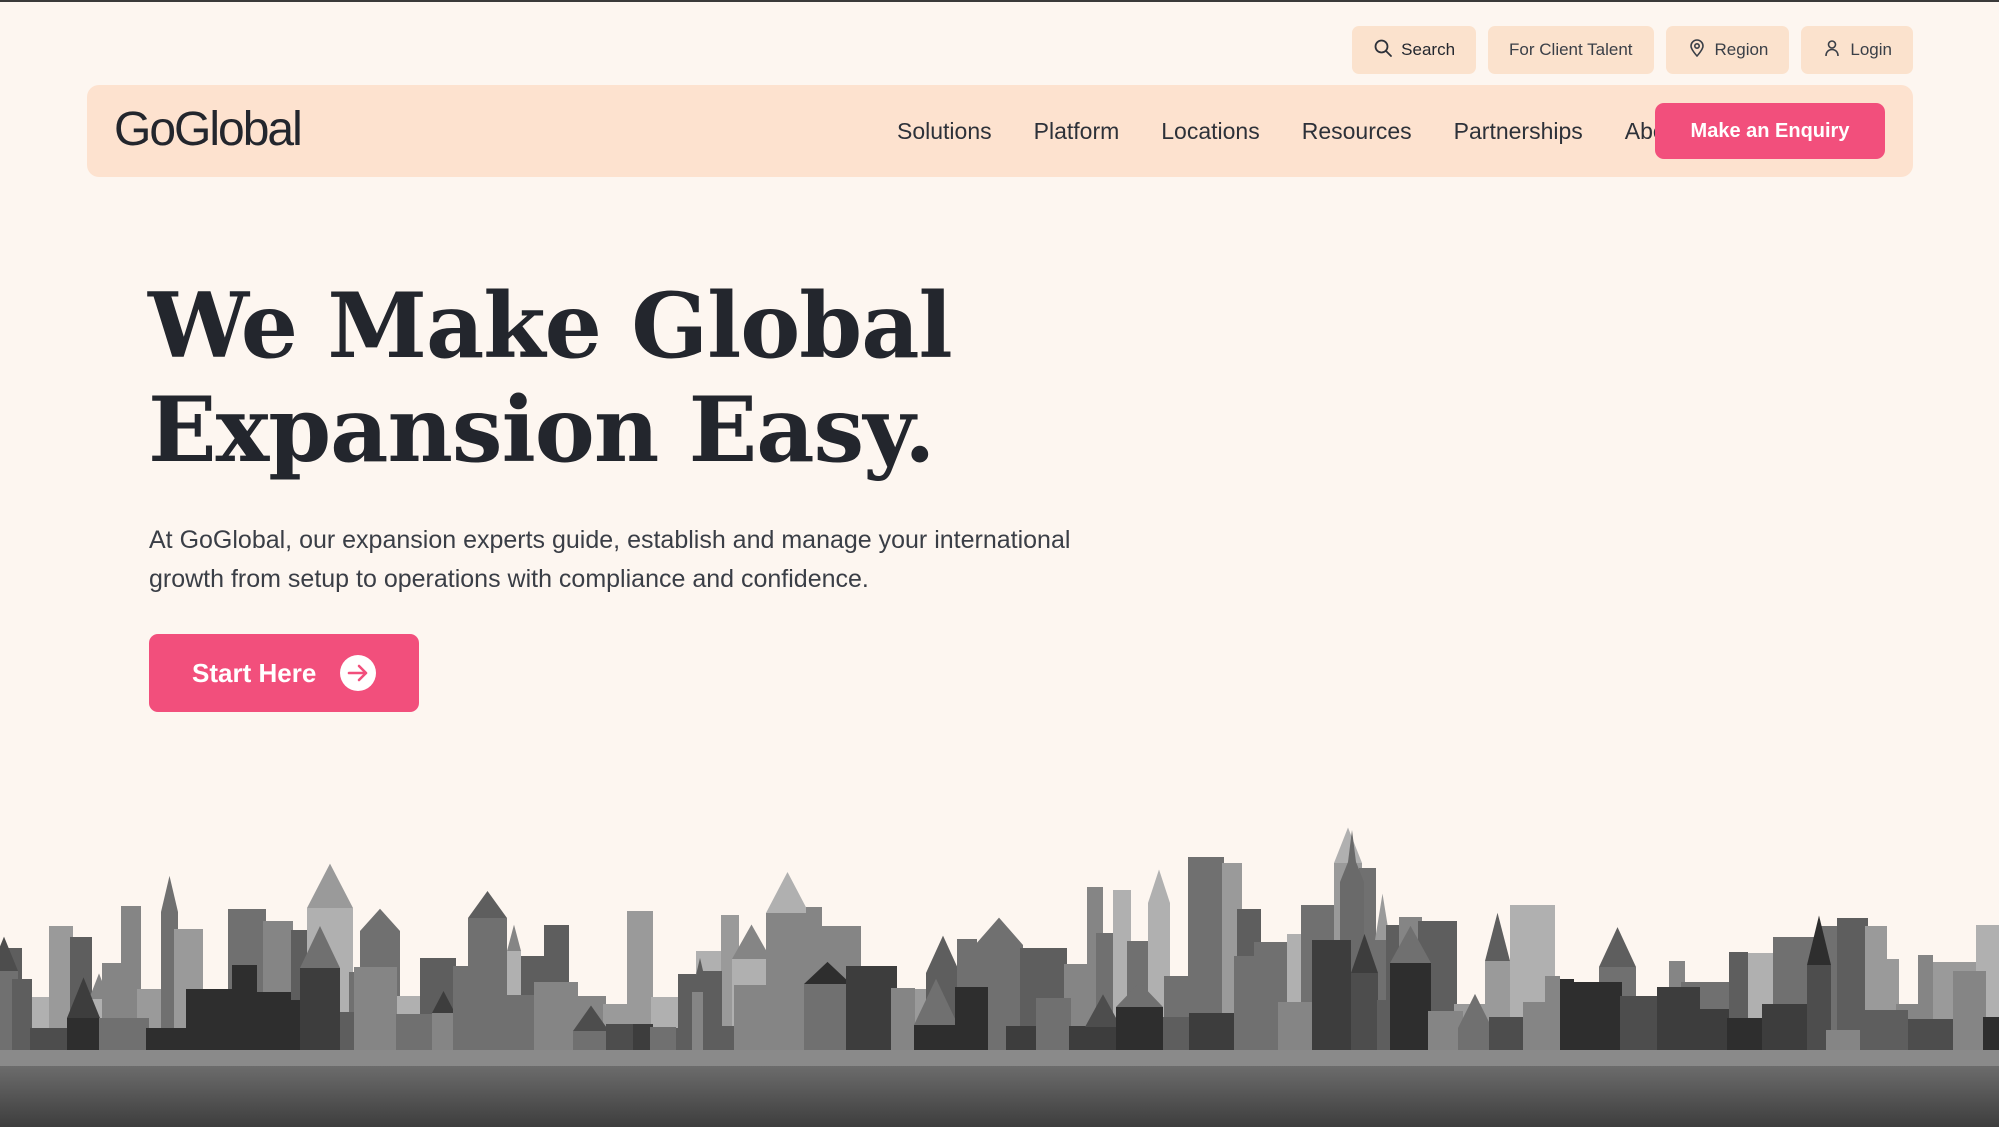 The width and height of the screenshot is (1999, 1127). What do you see at coordinates (1210, 131) in the screenshot?
I see `nav-item-locations: Locations` at bounding box center [1210, 131].